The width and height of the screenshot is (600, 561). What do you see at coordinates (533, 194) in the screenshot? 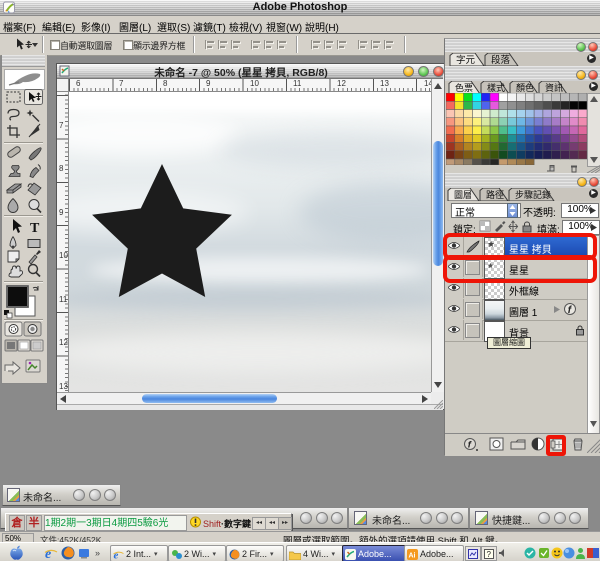
I see `svg-text: 步驟記錄` at bounding box center [533, 194].